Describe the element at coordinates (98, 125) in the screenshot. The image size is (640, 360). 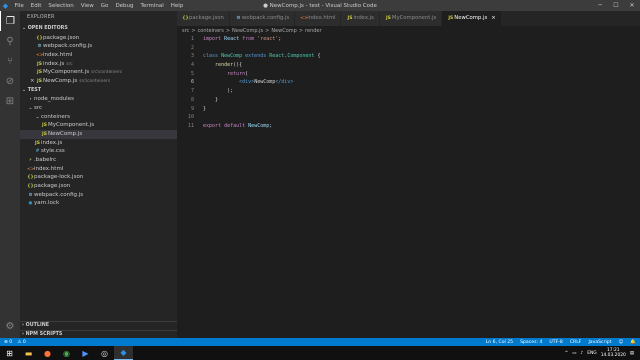
I see `tree-item-mycomponent-js: JSMyComponent.js` at that location.